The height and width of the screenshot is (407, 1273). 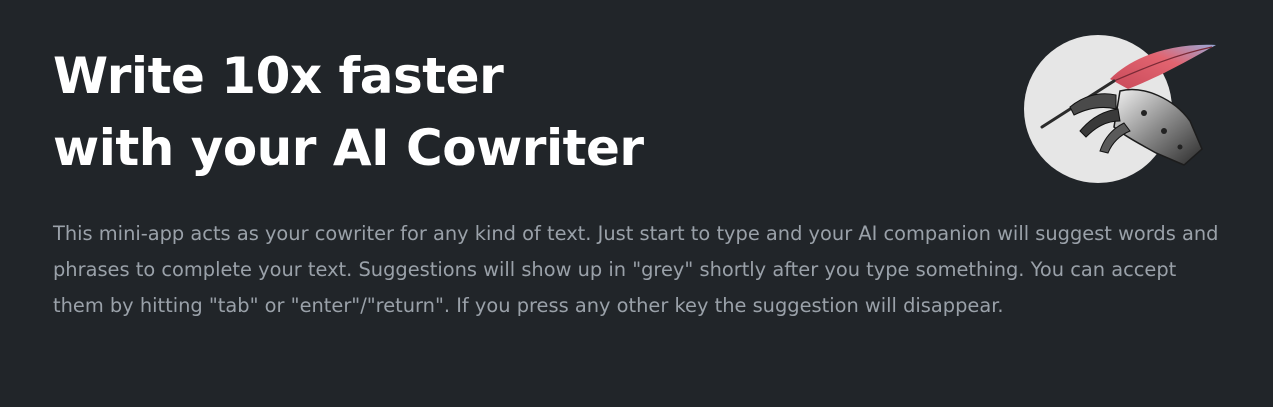 What do you see at coordinates (278, 76) in the screenshot?
I see `headline-line-1: Write 10x faster` at bounding box center [278, 76].